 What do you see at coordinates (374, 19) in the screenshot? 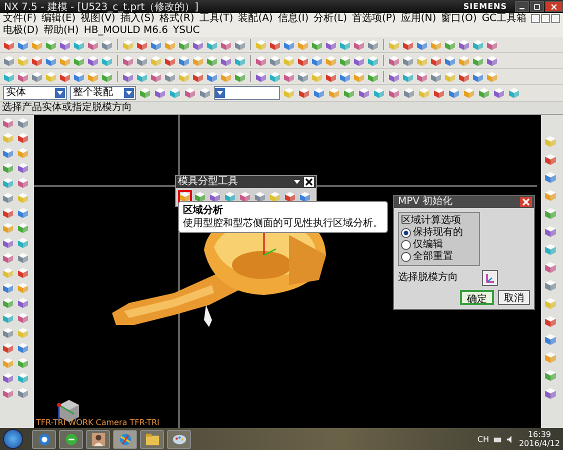
I see `menu-item: 首选项(P)` at bounding box center [374, 19].